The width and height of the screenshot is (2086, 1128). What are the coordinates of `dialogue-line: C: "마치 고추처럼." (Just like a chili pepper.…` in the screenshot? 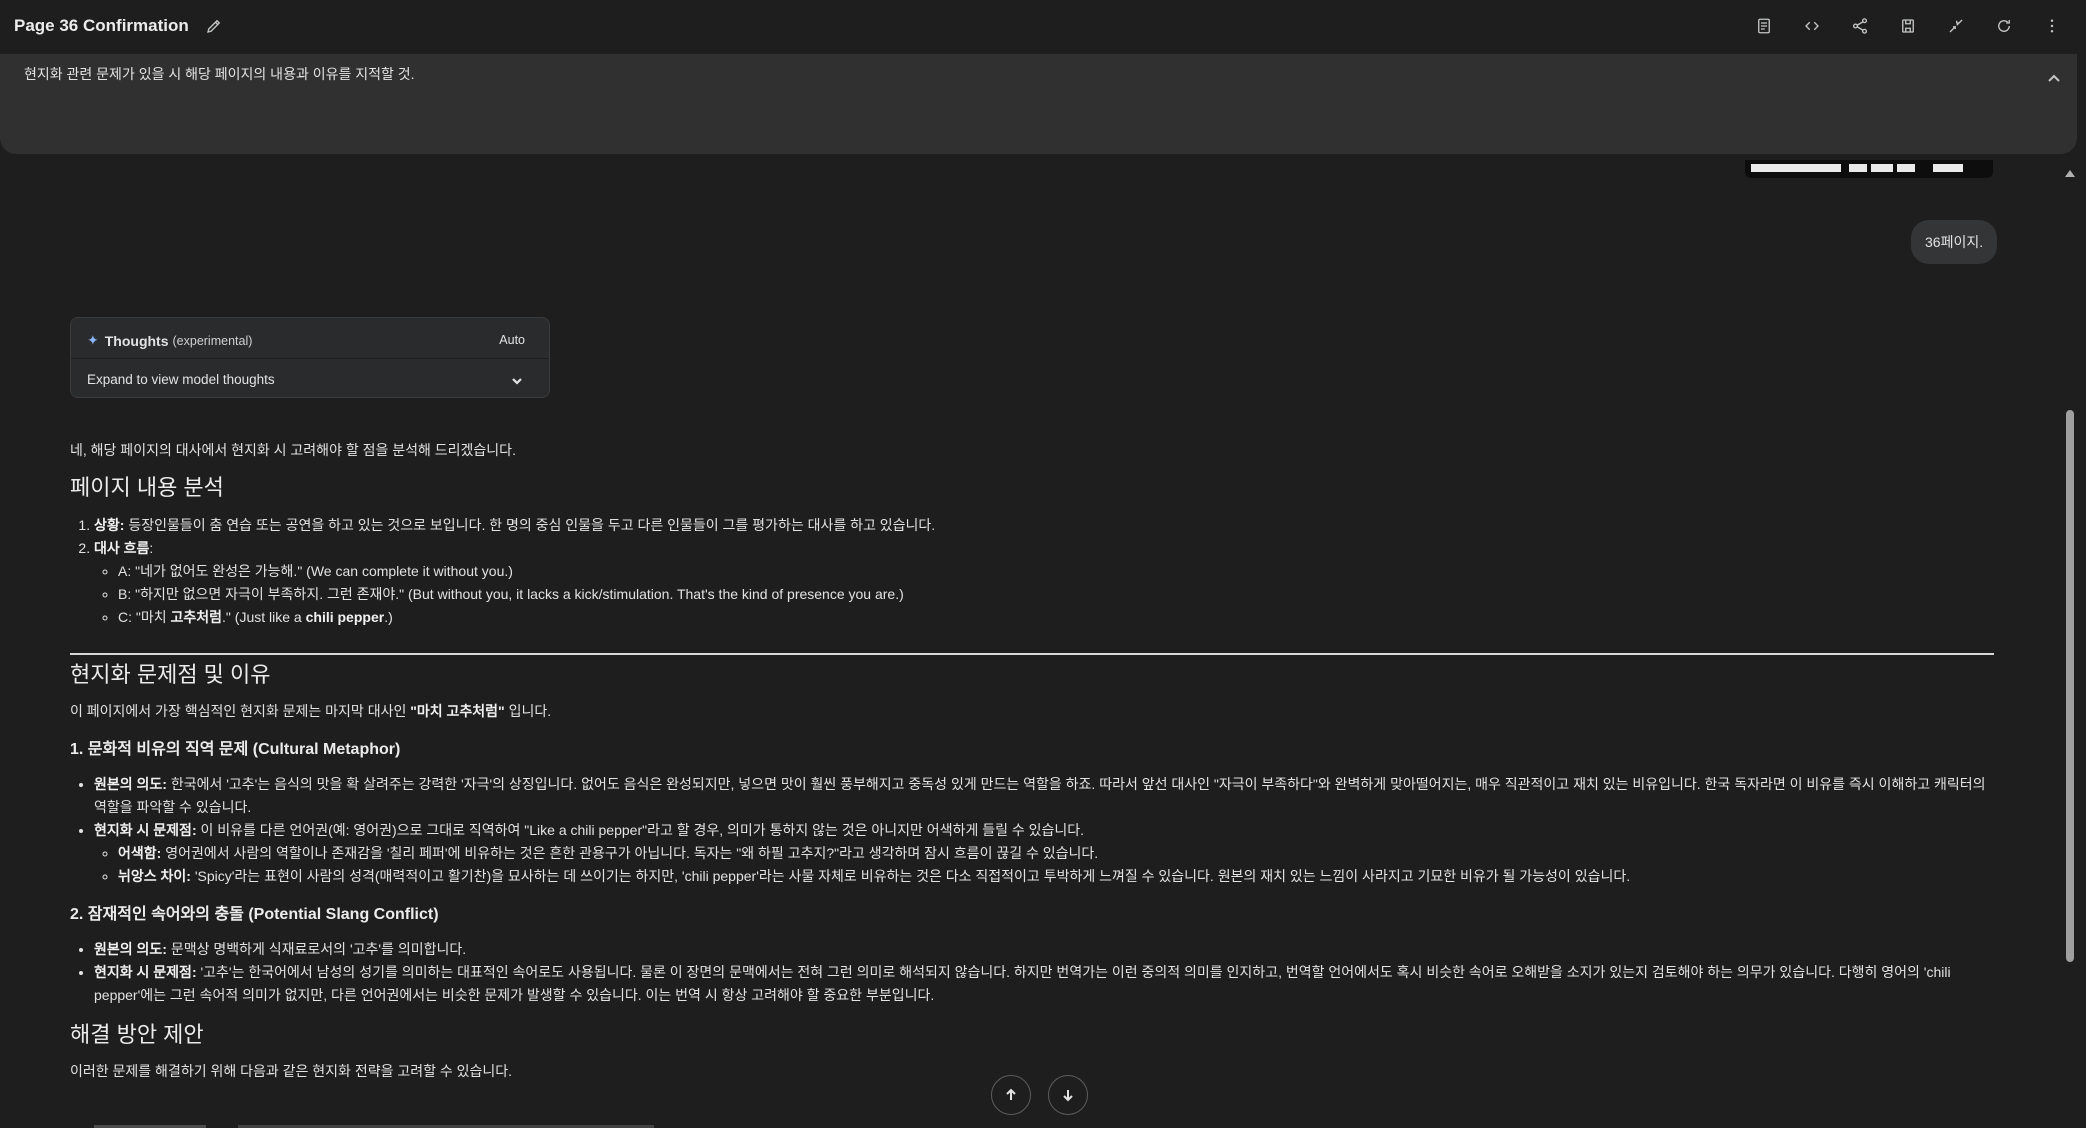 It's located at (1056, 617).